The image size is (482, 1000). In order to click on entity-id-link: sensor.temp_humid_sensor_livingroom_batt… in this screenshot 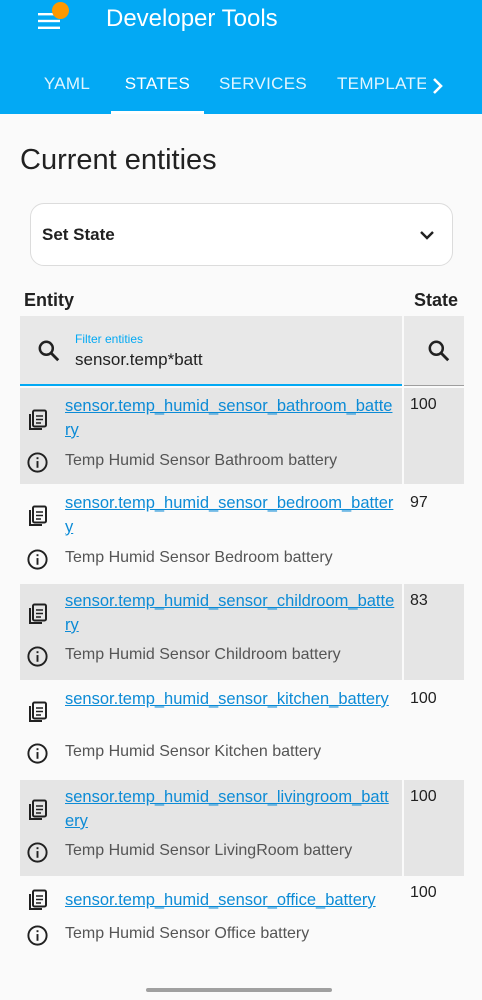, I will do `click(231, 809)`.